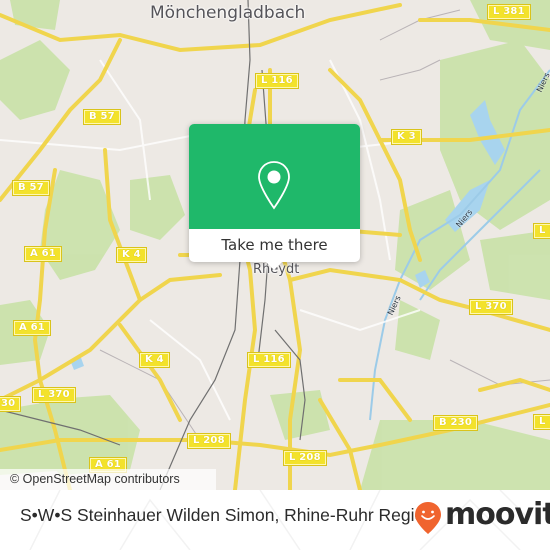 The width and height of the screenshot is (550, 550). What do you see at coordinates (277, 81) in the screenshot?
I see `road-shield-l116-north: L 116` at bounding box center [277, 81].